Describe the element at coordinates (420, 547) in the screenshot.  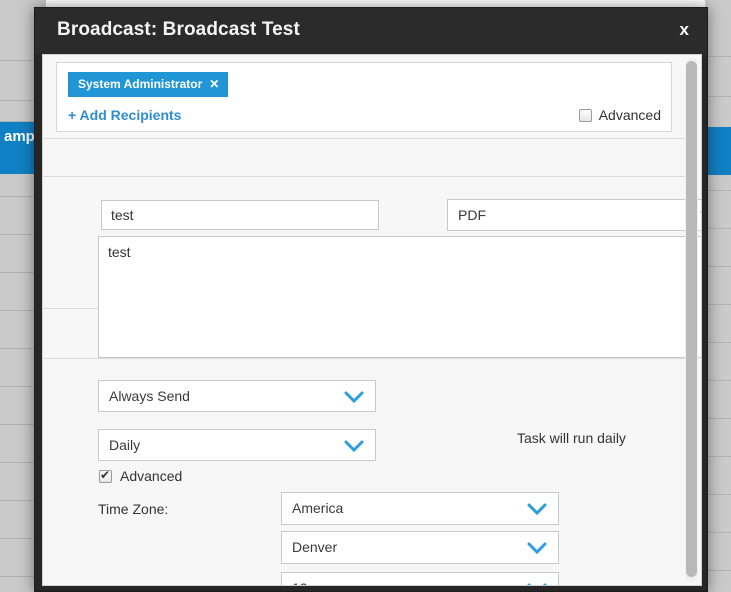
I see `timezone-city-select: Denver` at that location.